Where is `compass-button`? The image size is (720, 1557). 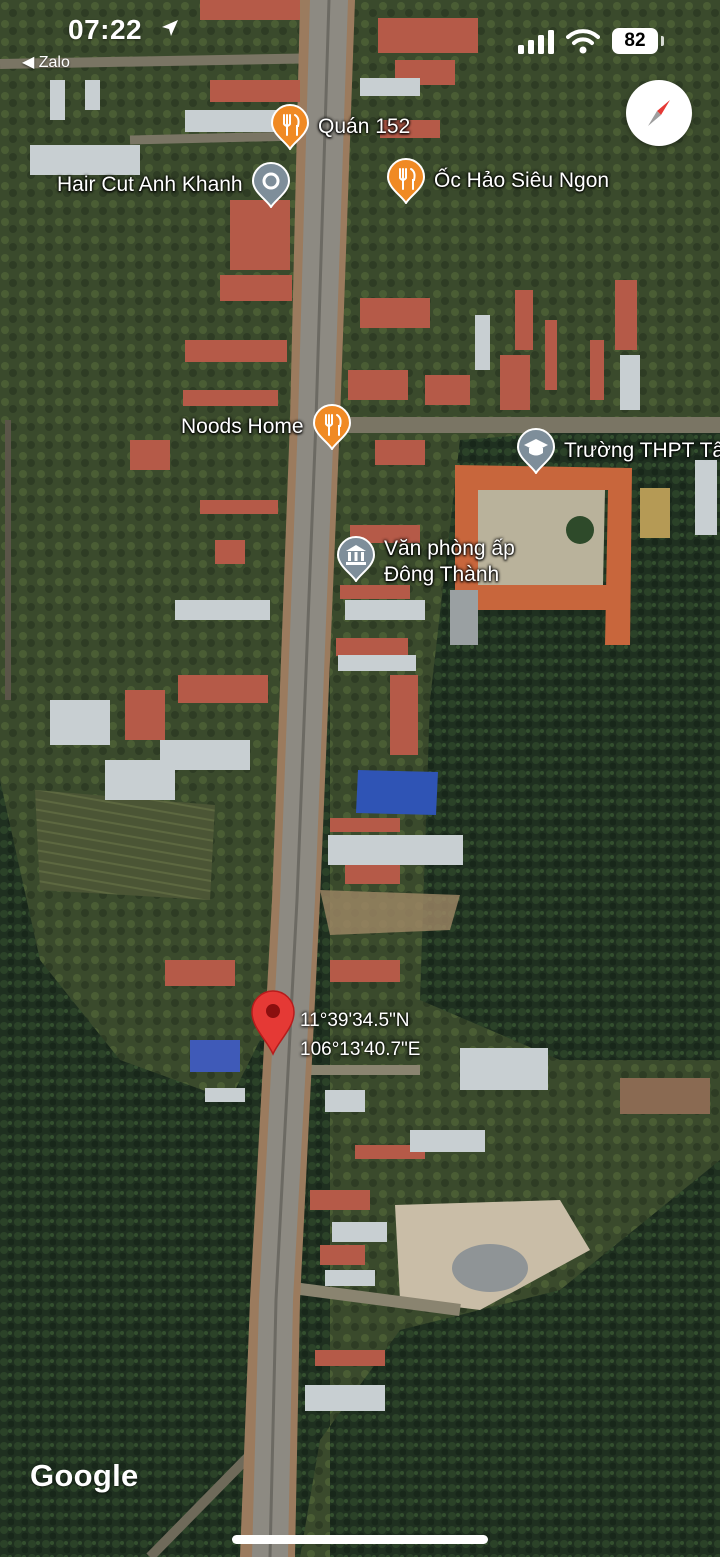 compass-button is located at coordinates (659, 113).